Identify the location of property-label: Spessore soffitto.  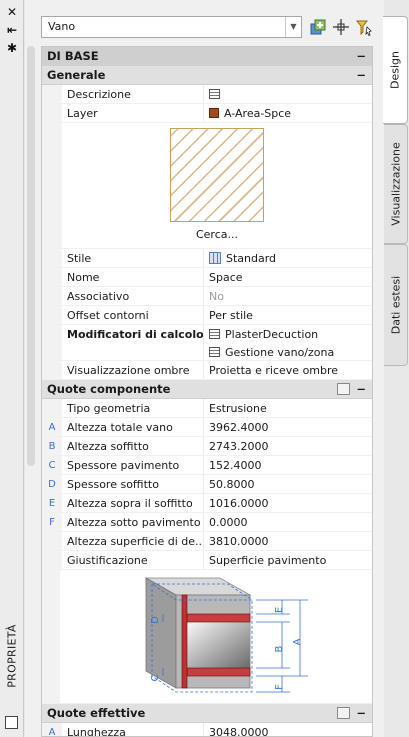
(133, 484).